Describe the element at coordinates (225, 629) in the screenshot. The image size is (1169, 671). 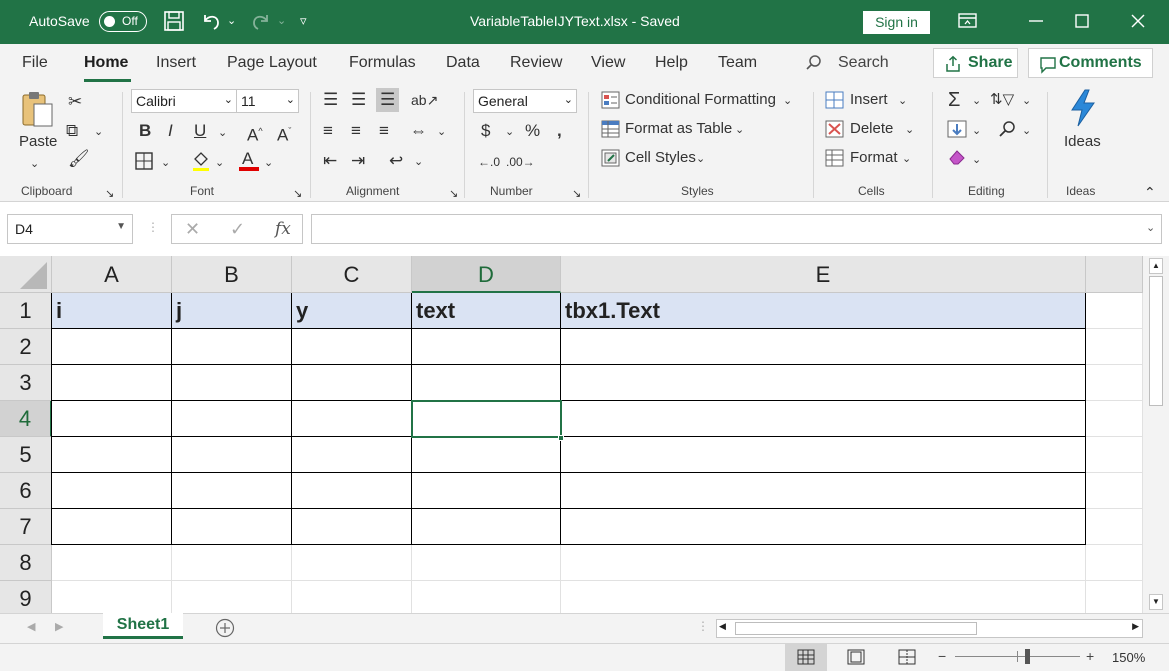
I see `new-sheet-icon` at that location.